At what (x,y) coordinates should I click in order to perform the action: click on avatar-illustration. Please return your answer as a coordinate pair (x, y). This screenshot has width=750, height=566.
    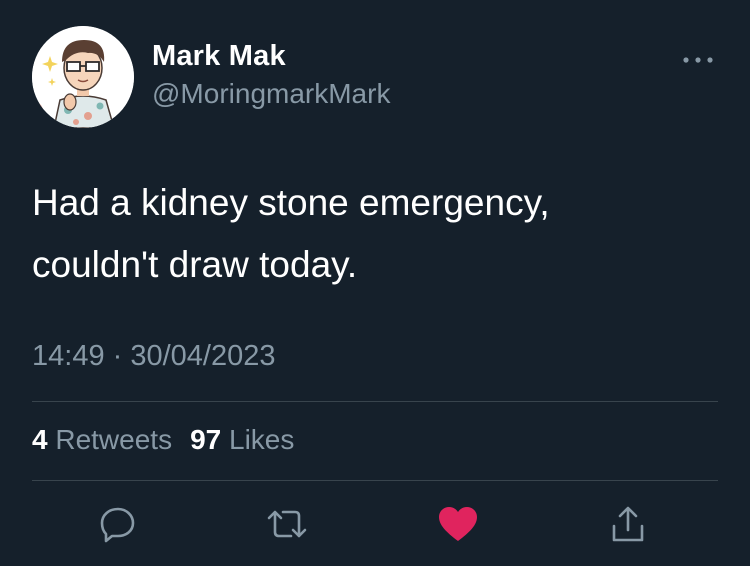
    Looking at the image, I should click on (83, 77).